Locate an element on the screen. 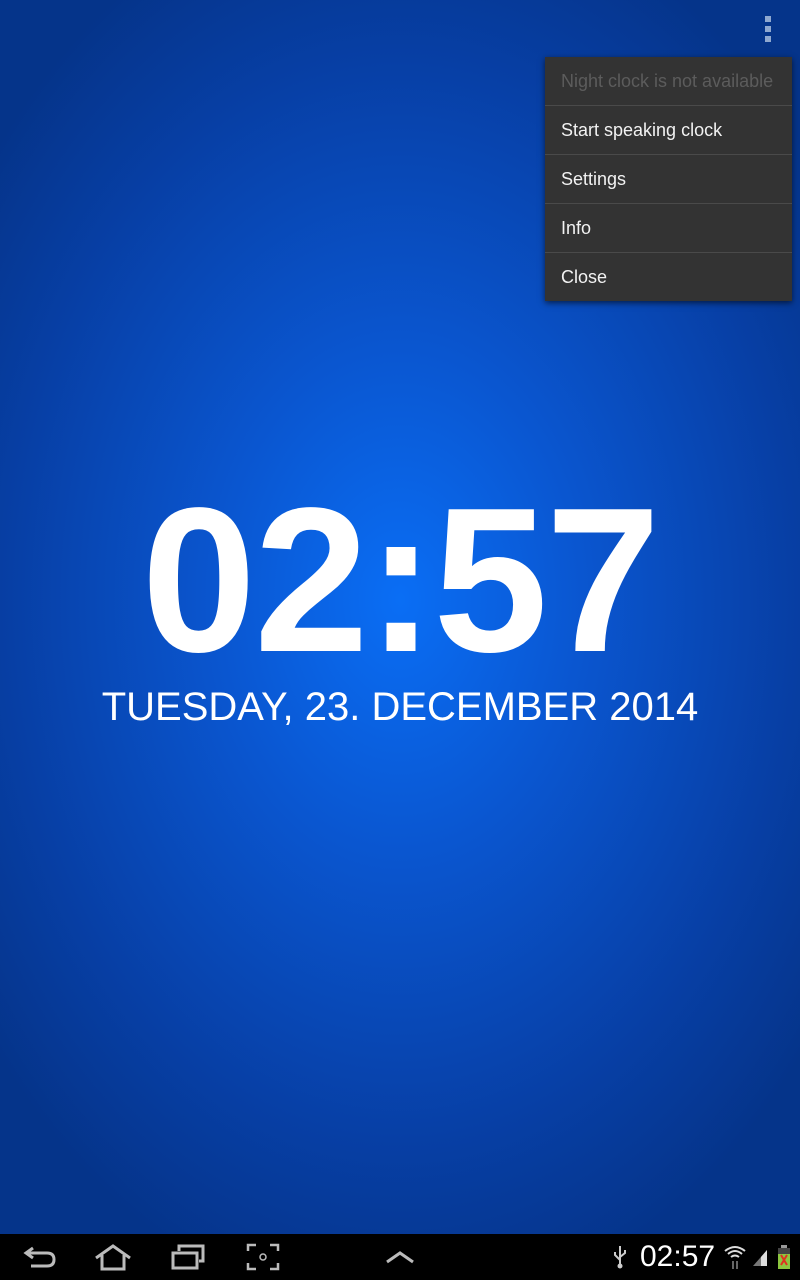  status-time: 02:57 is located at coordinates (678, 1256).